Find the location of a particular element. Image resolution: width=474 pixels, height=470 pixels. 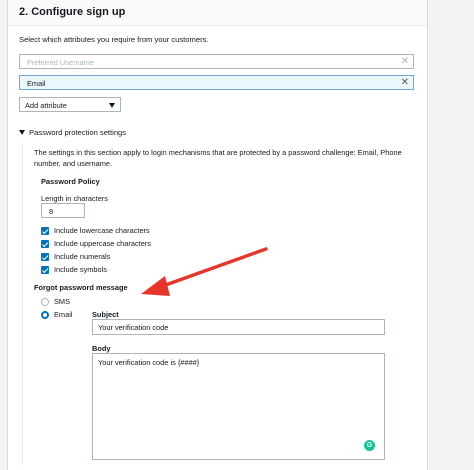

annotation-arrow-icon is located at coordinates (204, 271).